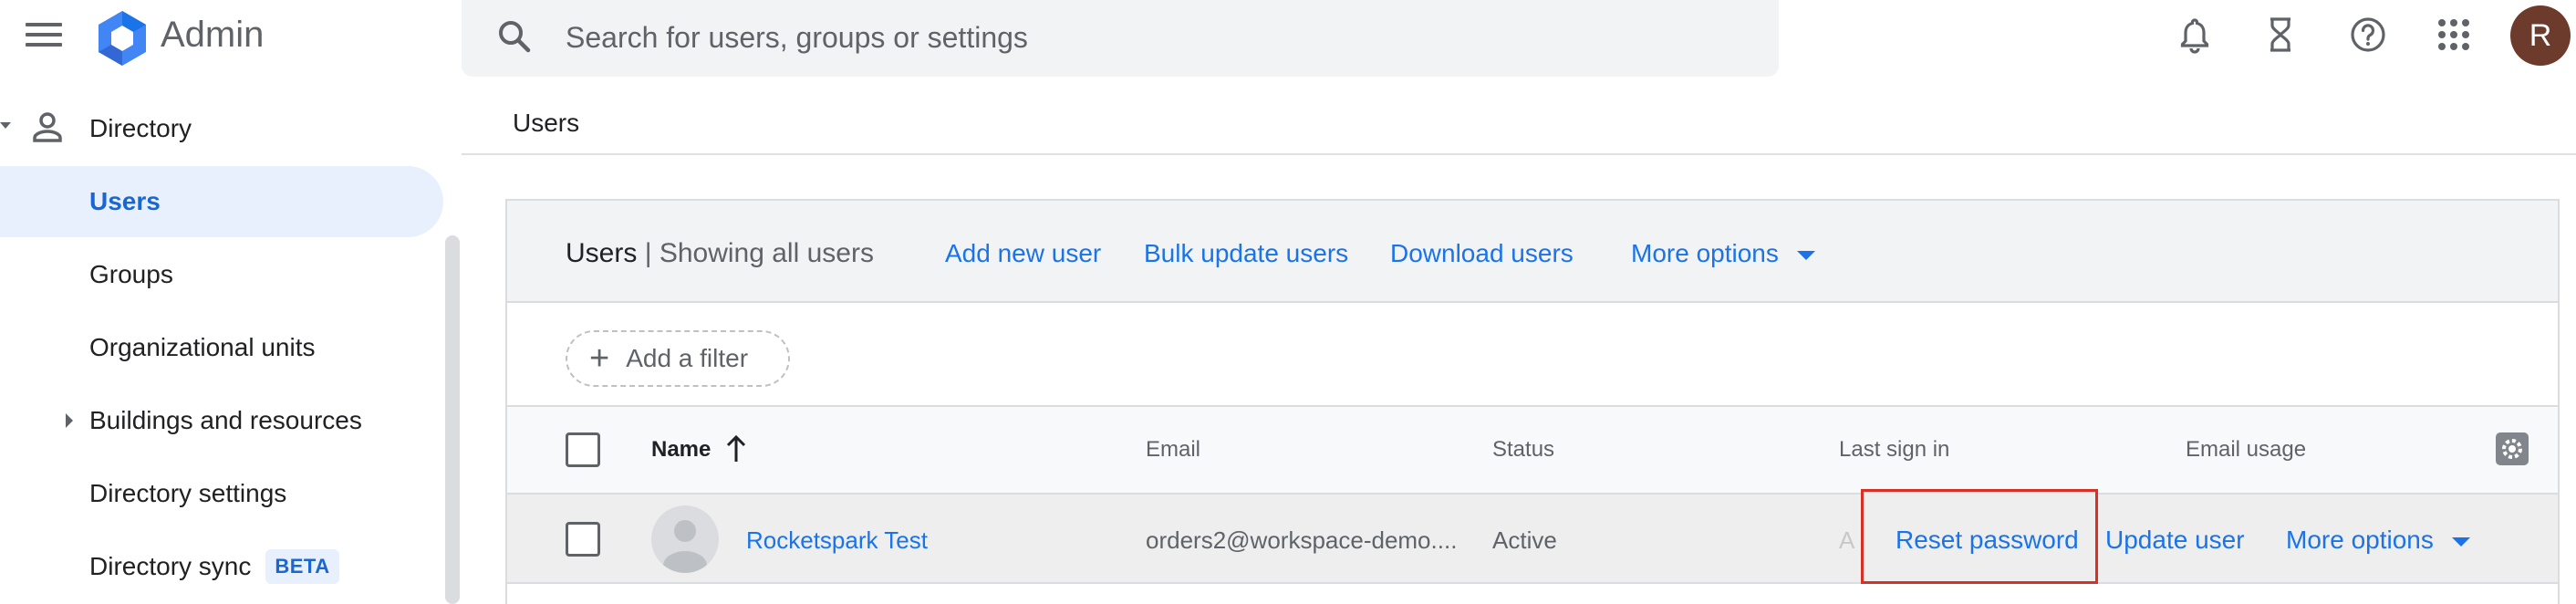 The image size is (2576, 604). I want to click on beta-badge: BETA, so click(302, 566).